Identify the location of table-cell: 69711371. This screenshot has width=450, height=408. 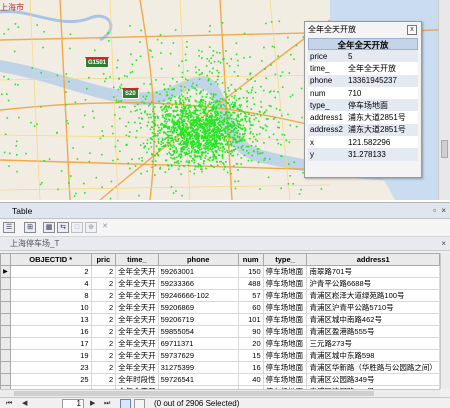
(198, 343).